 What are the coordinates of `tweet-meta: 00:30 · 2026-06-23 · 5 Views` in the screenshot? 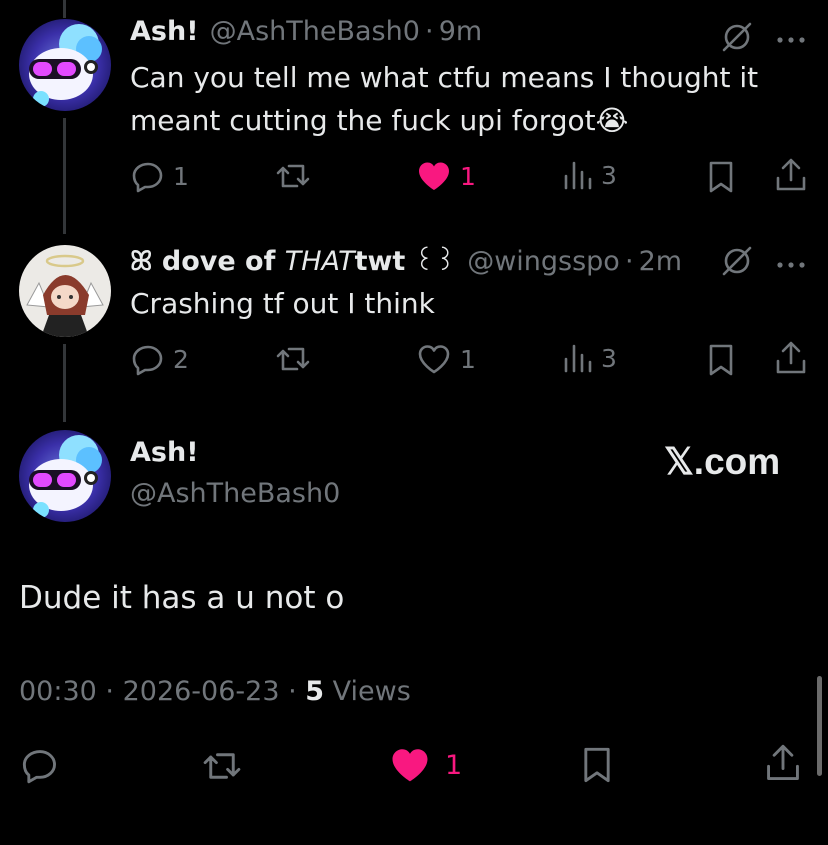 It's located at (215, 691).